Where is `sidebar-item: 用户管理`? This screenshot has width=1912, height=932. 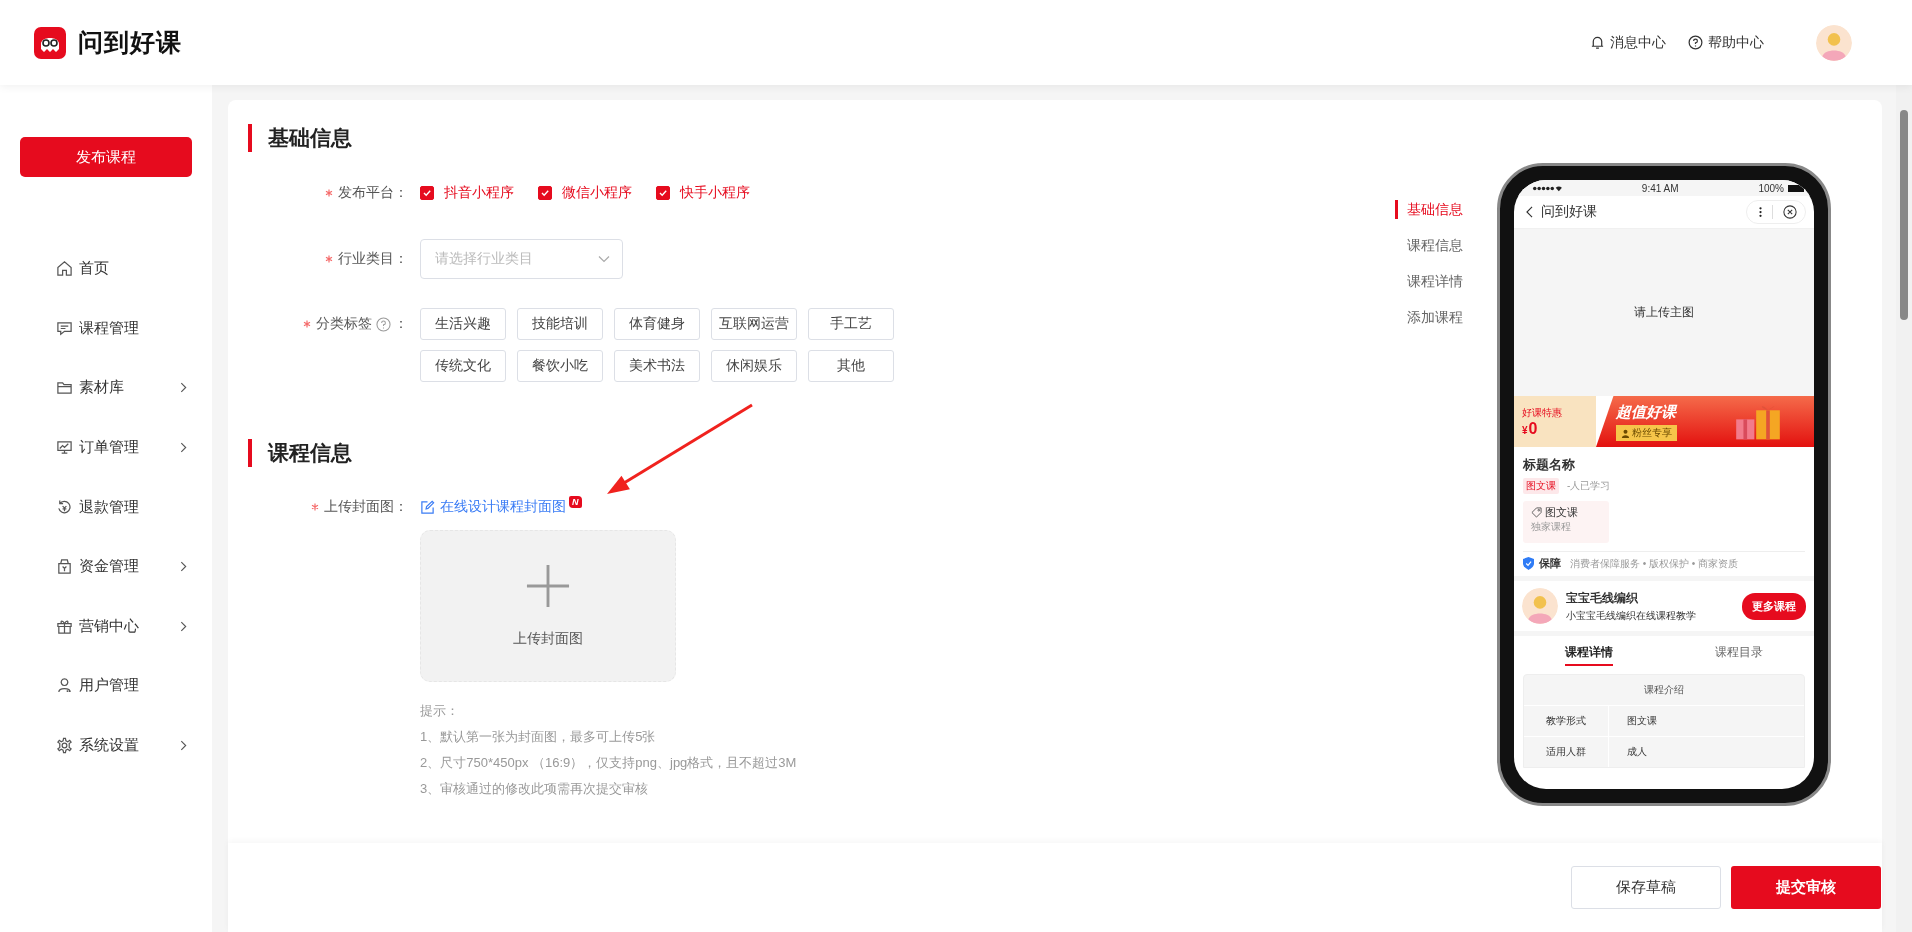
sidebar-item: 用户管理 is located at coordinates (106, 686).